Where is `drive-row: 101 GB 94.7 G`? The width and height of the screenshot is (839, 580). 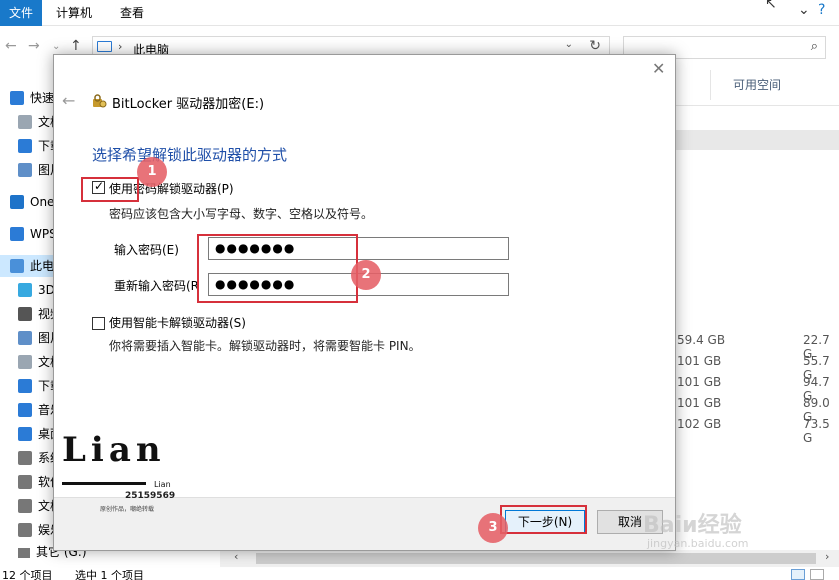 drive-row: 101 GB 94.7 G is located at coordinates (749, 387).